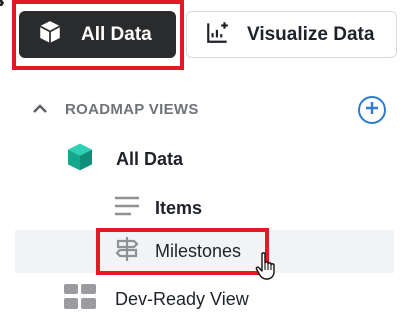  I want to click on cube-icon, so click(80, 159).